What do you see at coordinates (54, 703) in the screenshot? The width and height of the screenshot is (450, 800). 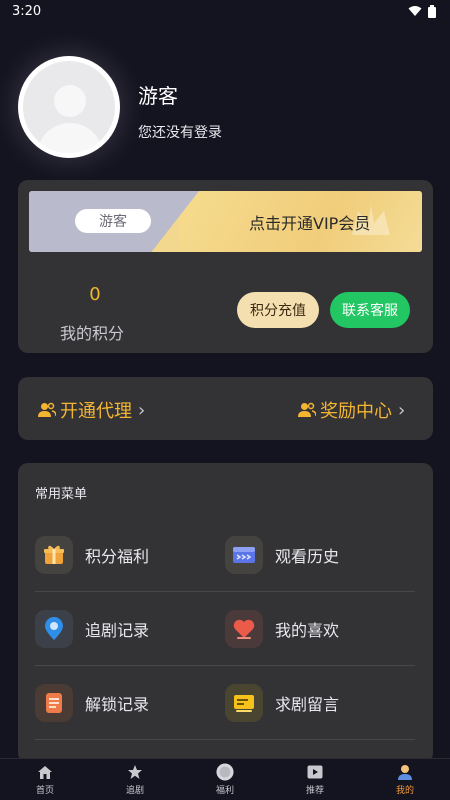 I see `document-icon` at bounding box center [54, 703].